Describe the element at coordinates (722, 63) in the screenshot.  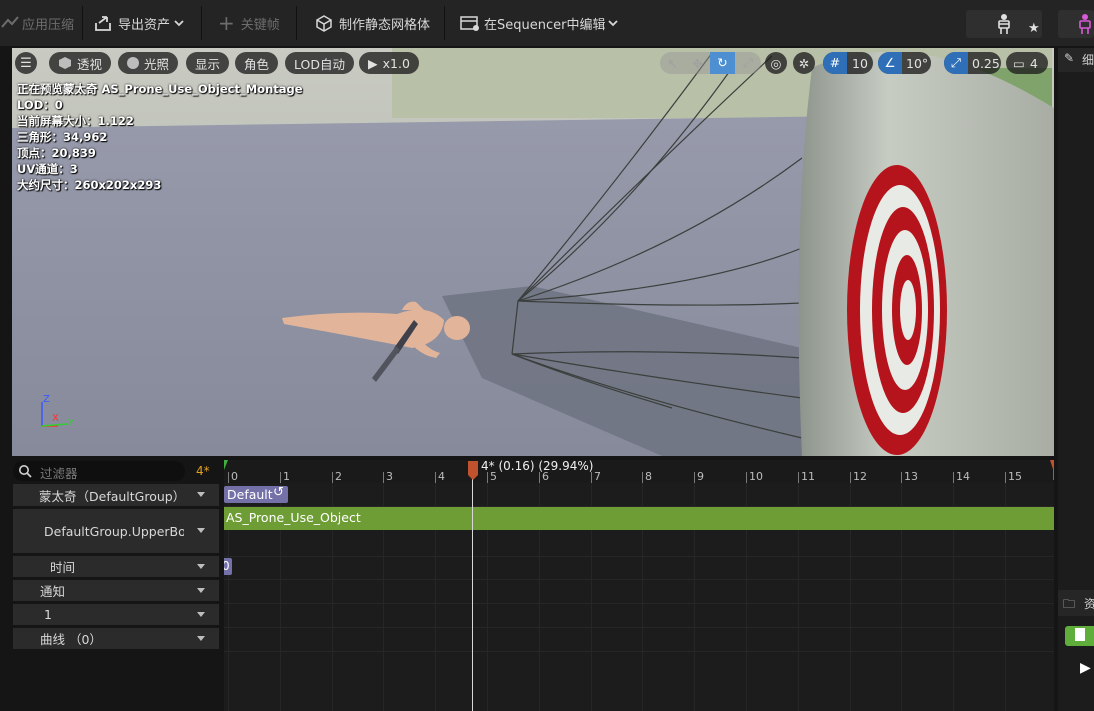
I see `rotate-icon: ↻` at that location.